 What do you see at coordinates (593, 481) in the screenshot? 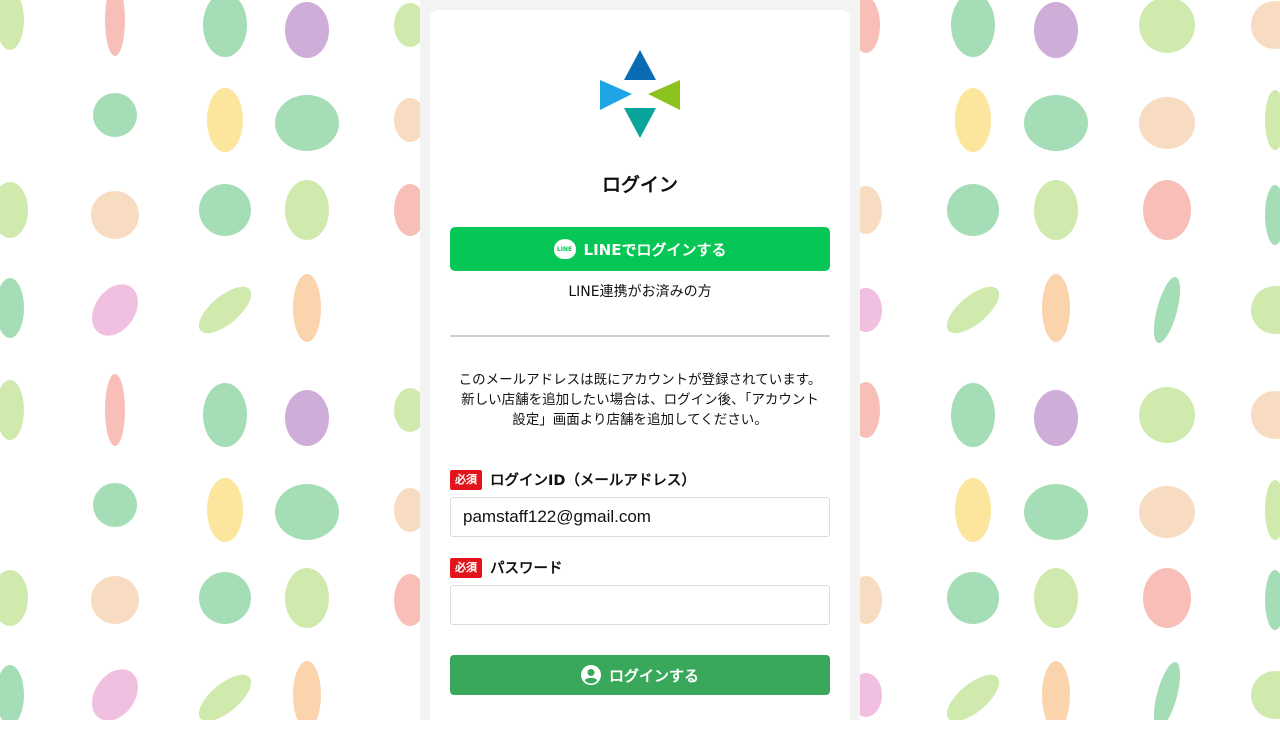
I see `login-id-label: ログインID（メールアドレス）` at bounding box center [593, 481].